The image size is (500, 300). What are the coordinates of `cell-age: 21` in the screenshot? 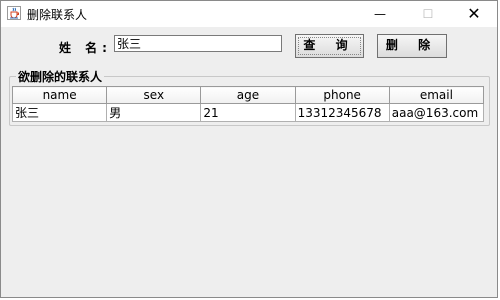 It's located at (248, 112).